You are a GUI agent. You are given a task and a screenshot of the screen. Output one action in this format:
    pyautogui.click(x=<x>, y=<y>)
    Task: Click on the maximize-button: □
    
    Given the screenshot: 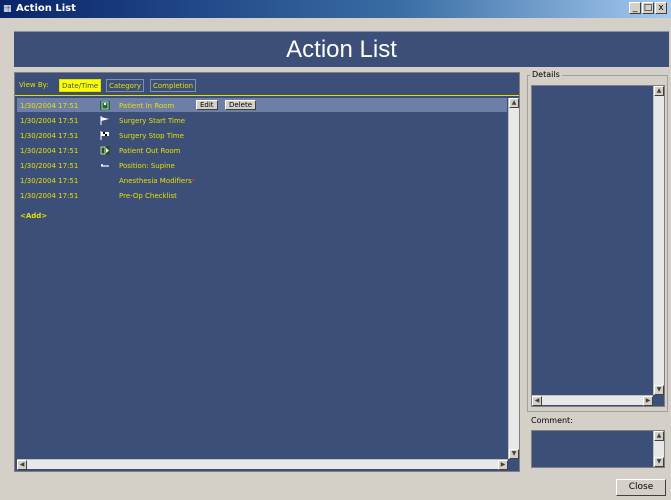 What is the action you would take?
    pyautogui.click(x=648, y=8)
    